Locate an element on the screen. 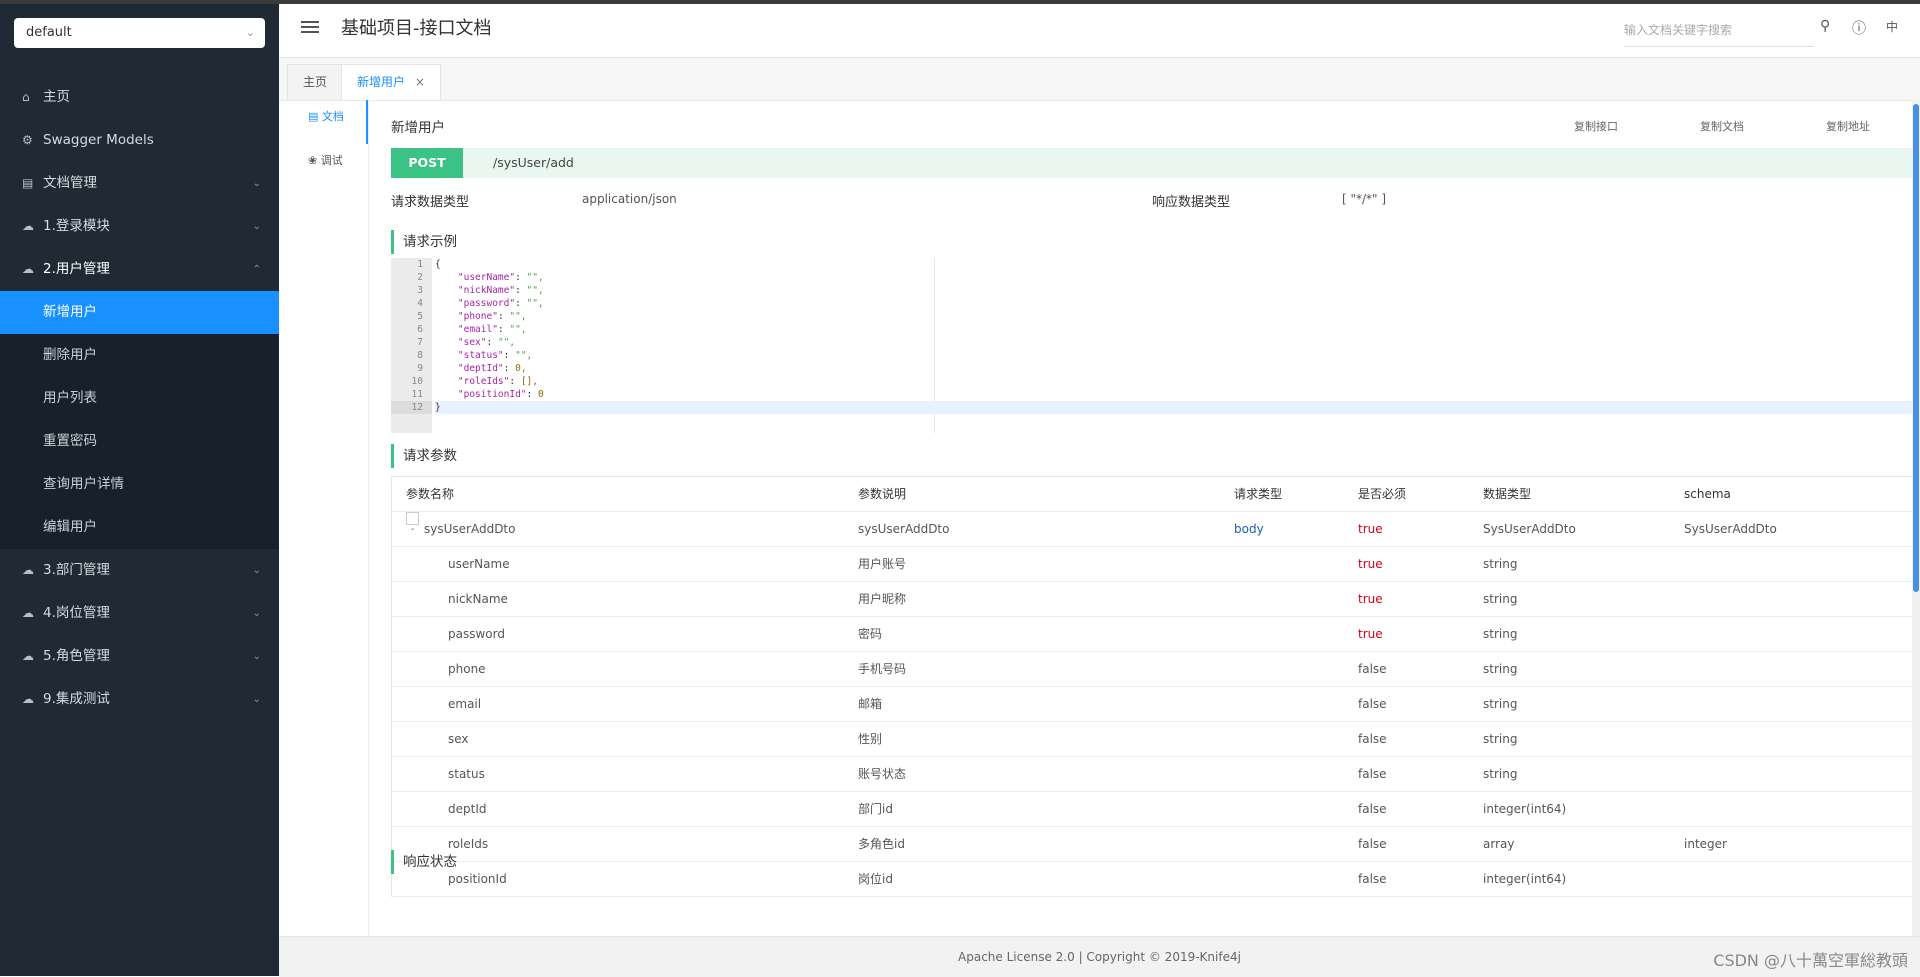 The height and width of the screenshot is (977, 1920). doc-nav-document: ▤ 文档 is located at coordinates (329, 122).